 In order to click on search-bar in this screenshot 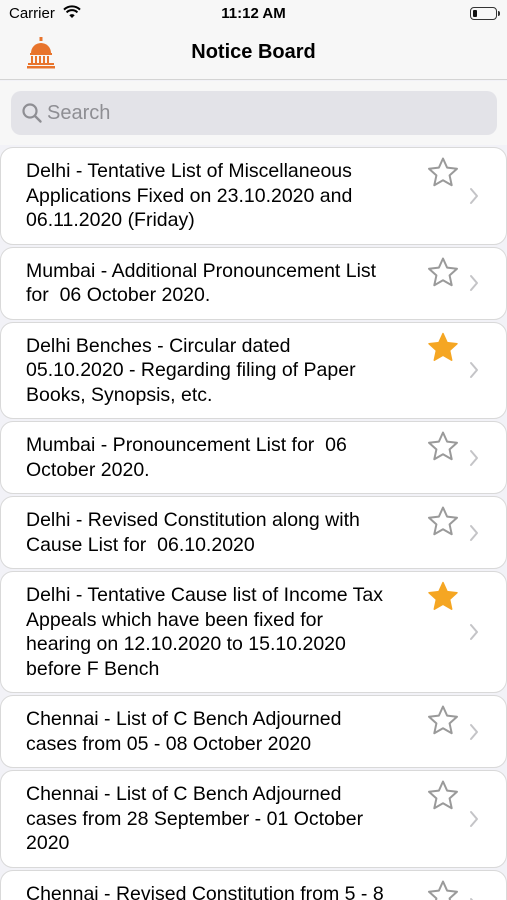, I will do `click(253, 113)`.